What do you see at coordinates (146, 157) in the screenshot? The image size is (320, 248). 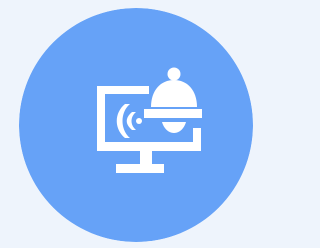 I see `monitor-stand-neck` at bounding box center [146, 157].